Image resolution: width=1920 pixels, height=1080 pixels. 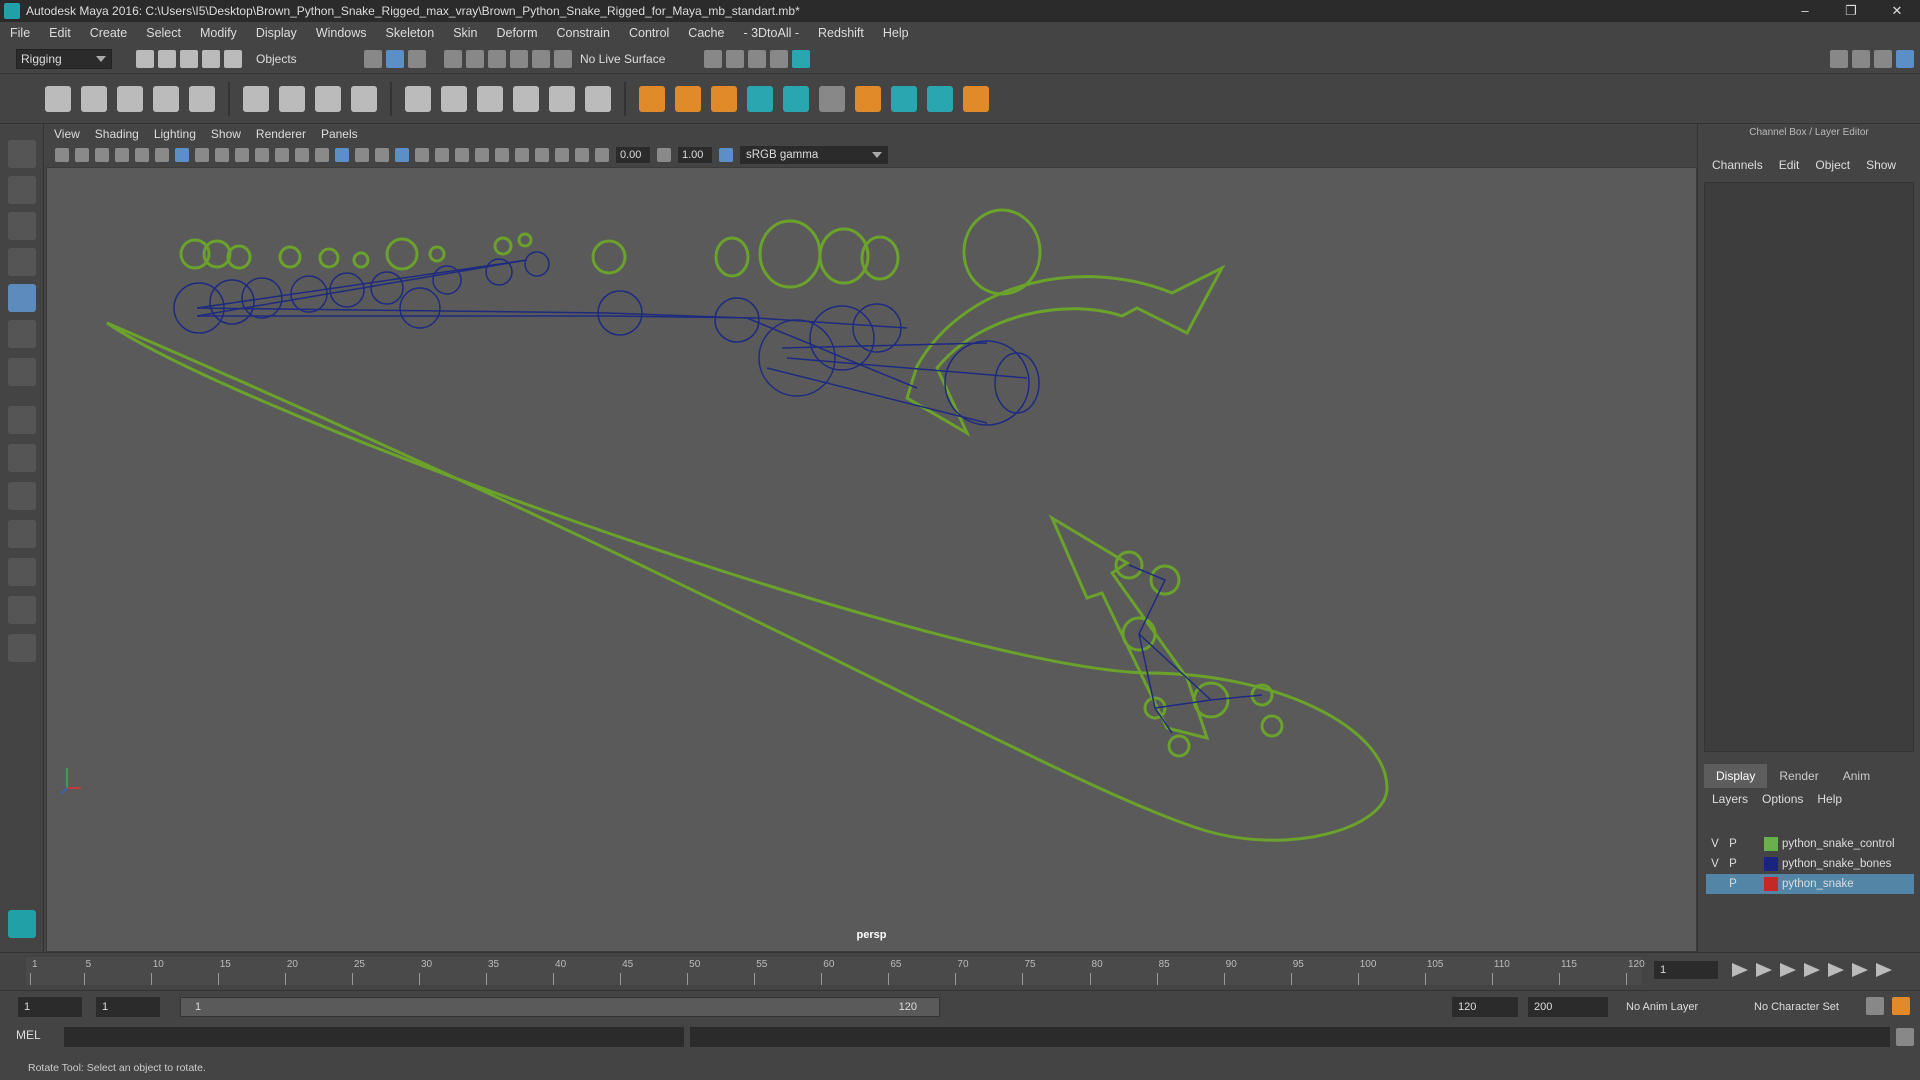 I want to click on image-plane-icon, so click(x=122, y=155).